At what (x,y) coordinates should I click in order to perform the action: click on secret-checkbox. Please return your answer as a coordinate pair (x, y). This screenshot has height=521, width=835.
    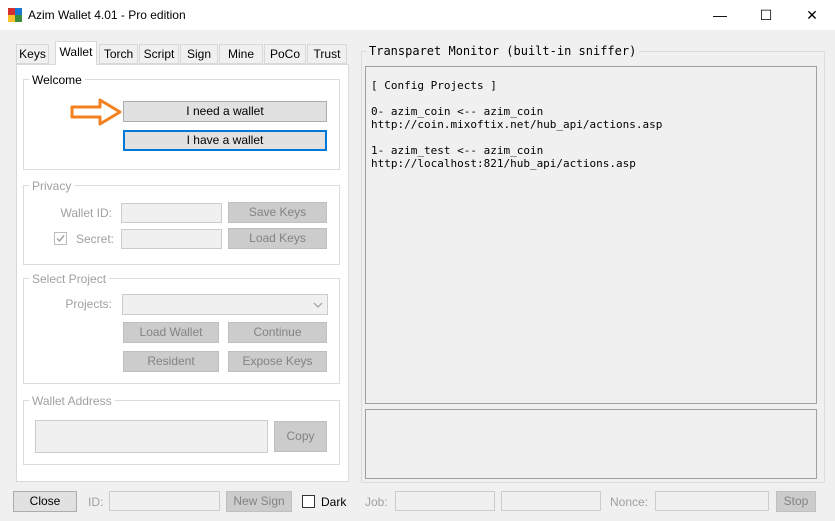
    Looking at the image, I should click on (60, 238).